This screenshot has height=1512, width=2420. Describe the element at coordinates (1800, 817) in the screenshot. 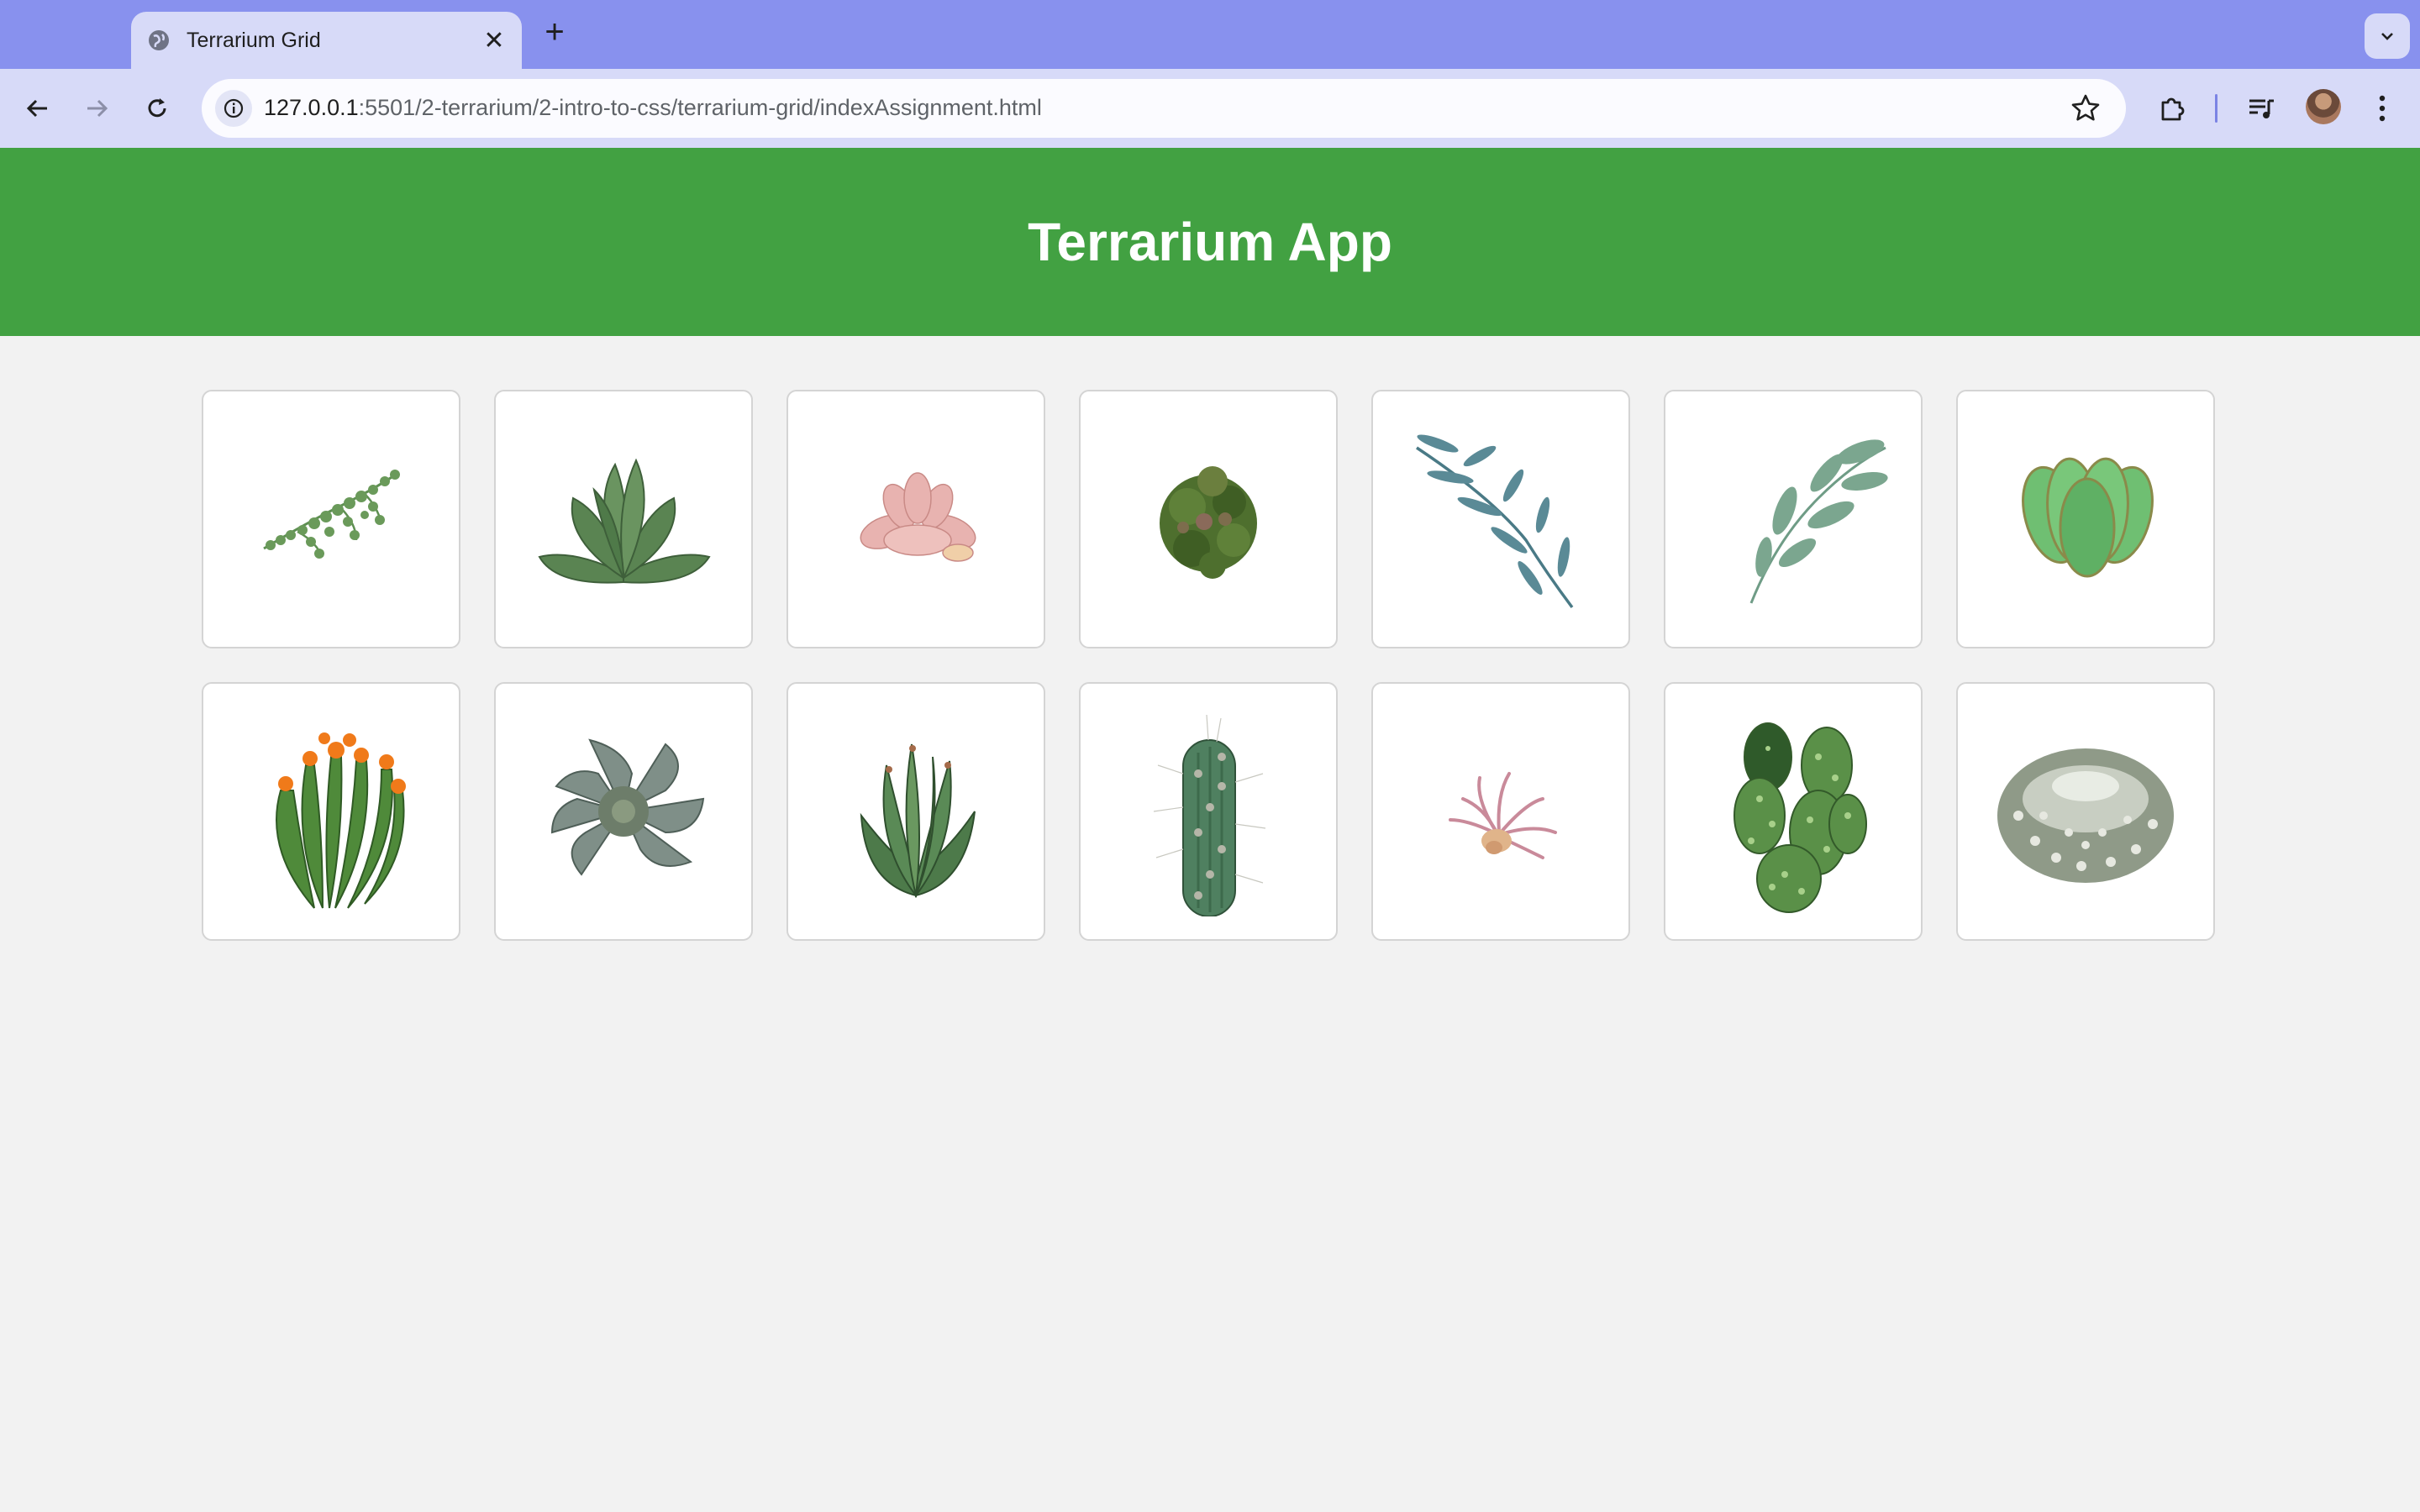

I see `prickly-pear-cactus-image` at that location.